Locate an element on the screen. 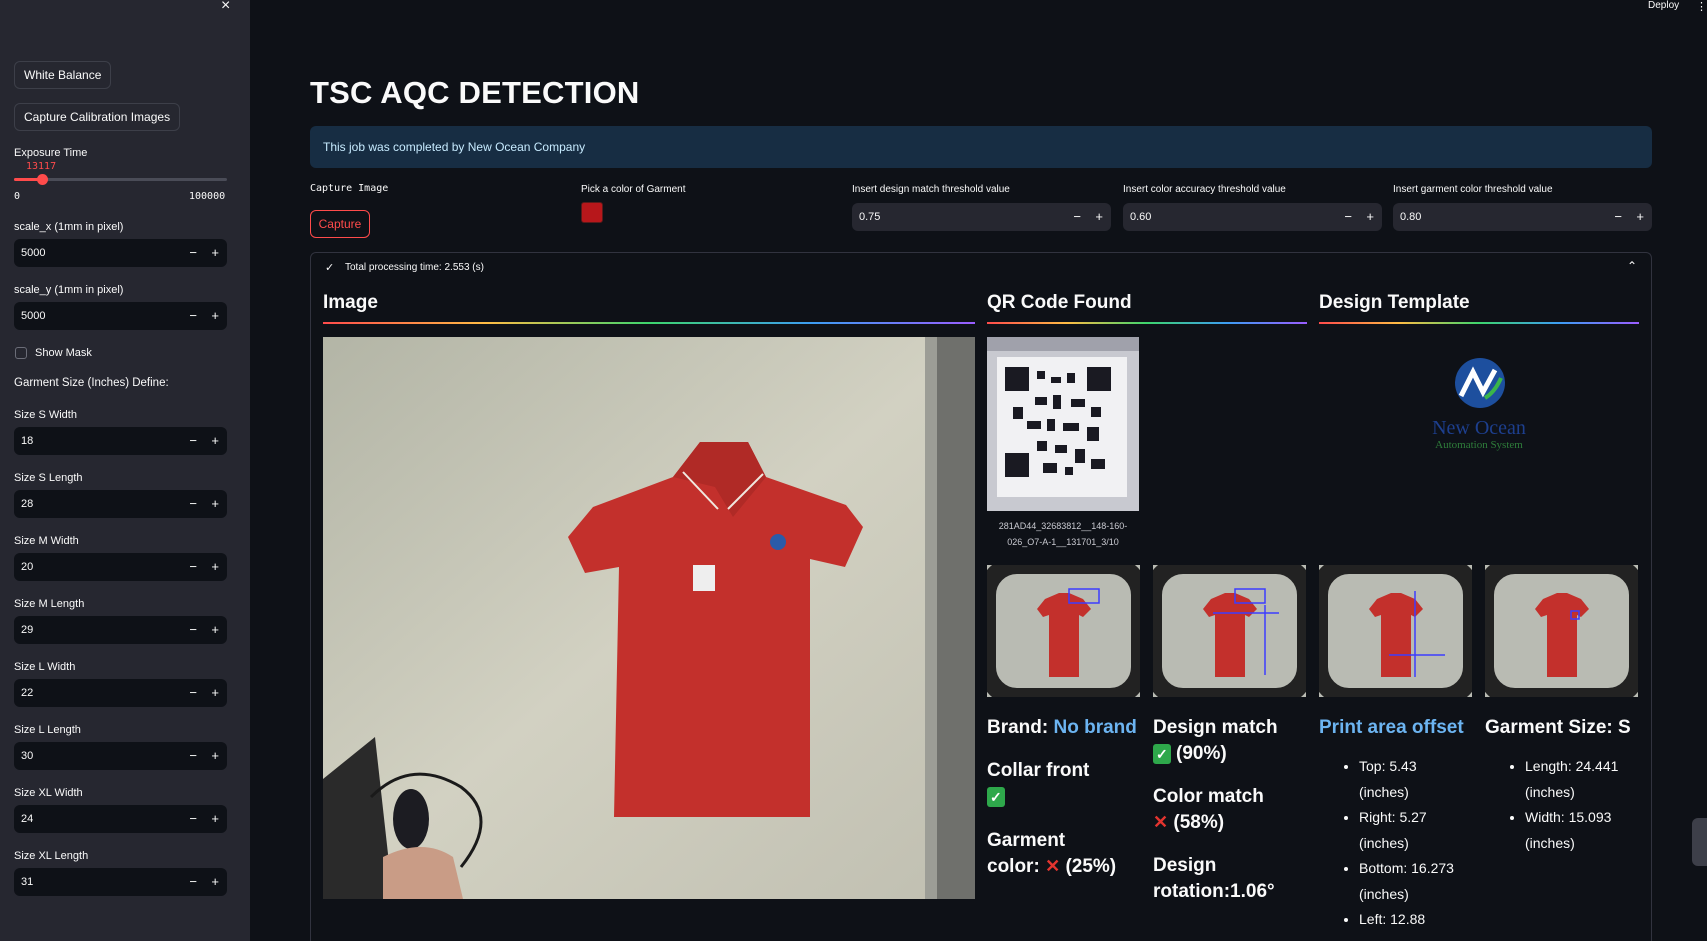 This screenshot has height=941, width=1707. garment-color-threshold-input: 0.80 − + is located at coordinates (1522, 217).